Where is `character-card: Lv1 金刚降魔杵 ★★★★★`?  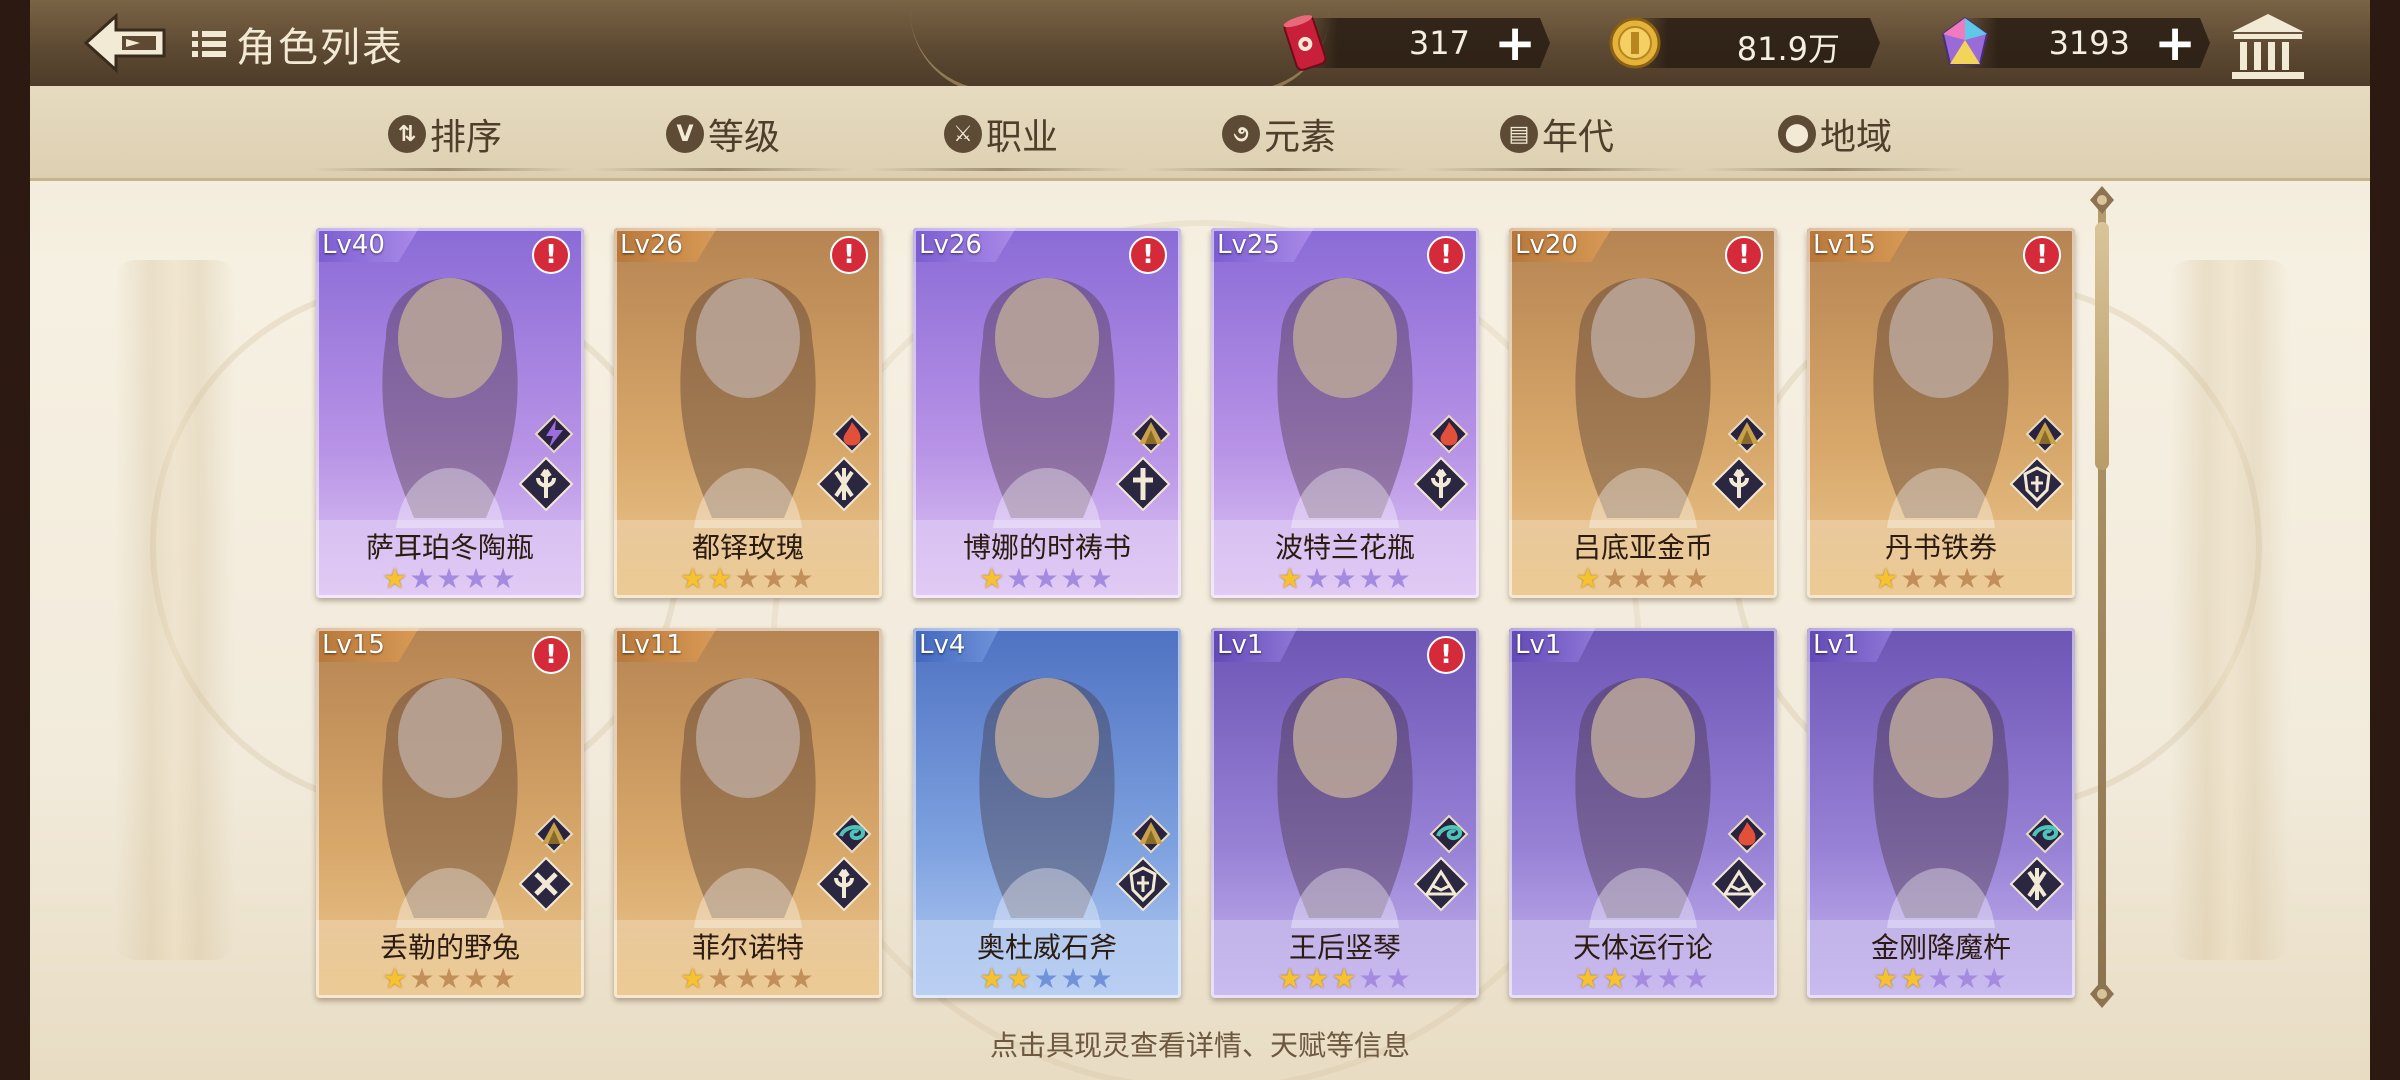
character-card: Lv1 金刚降魔杵 ★★★★★ is located at coordinates (1941, 813).